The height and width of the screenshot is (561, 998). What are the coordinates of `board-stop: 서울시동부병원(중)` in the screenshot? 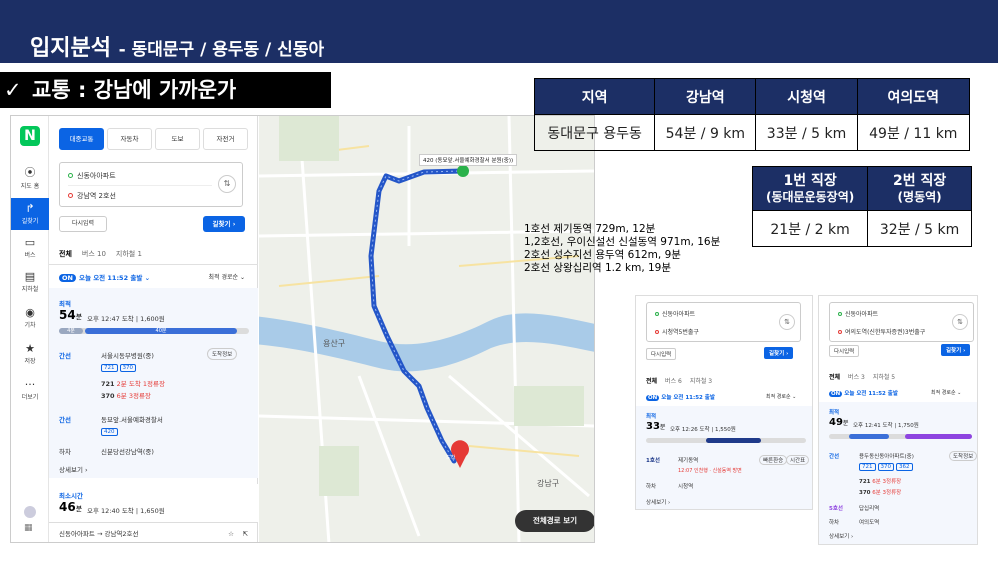 It's located at (127, 356).